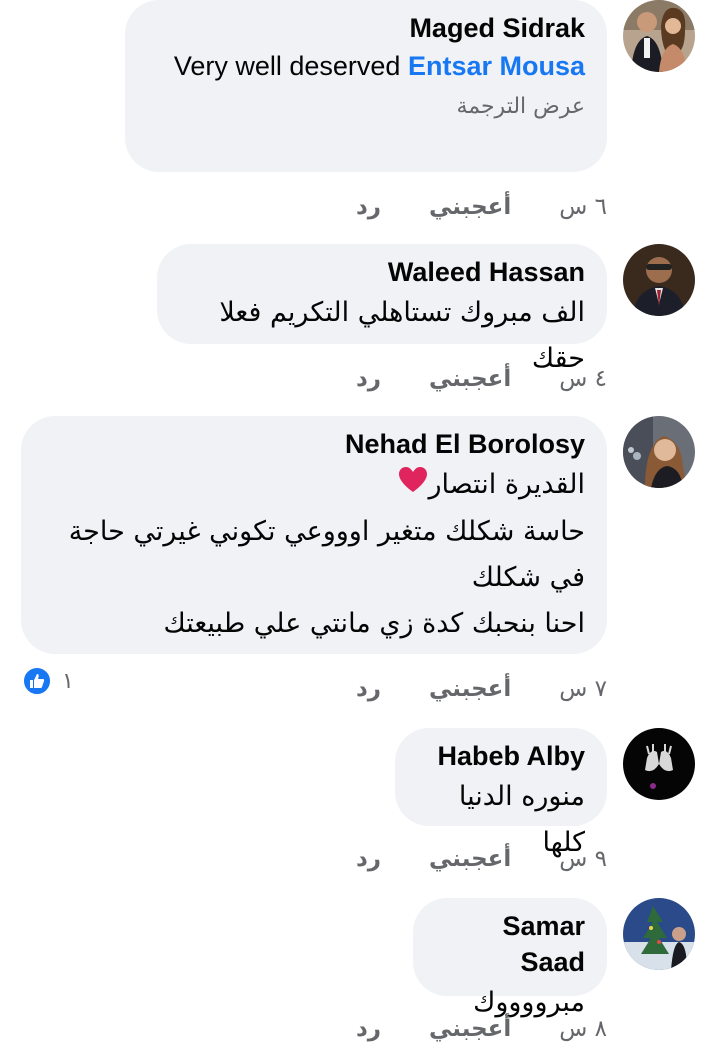 Image resolution: width=717 pixels, height=1055 pixels. I want to click on reaction-summary: ١, so click(48, 681).